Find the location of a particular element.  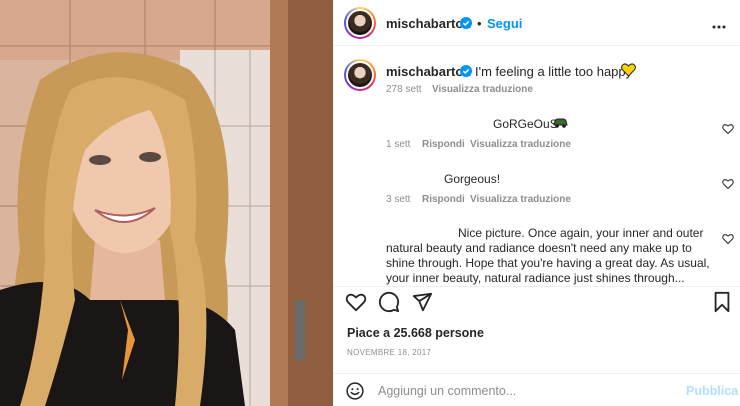

follow-button: Segui is located at coordinates (504, 23).